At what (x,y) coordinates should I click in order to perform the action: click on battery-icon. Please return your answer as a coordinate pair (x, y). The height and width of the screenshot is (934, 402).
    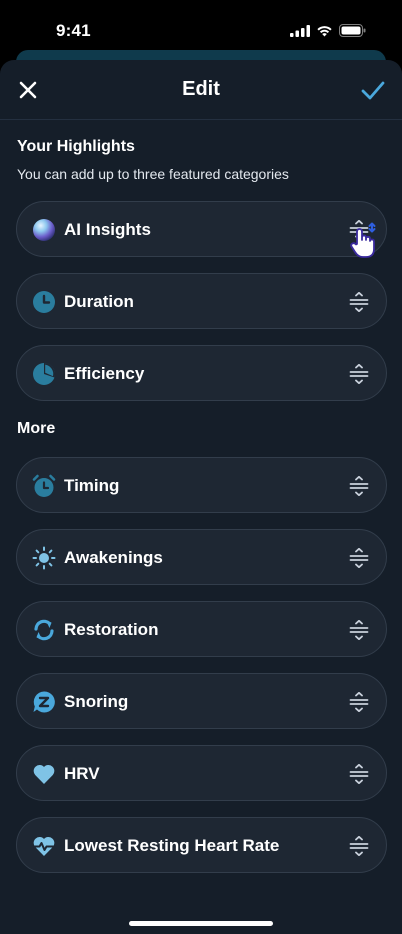
    Looking at the image, I should click on (352, 30).